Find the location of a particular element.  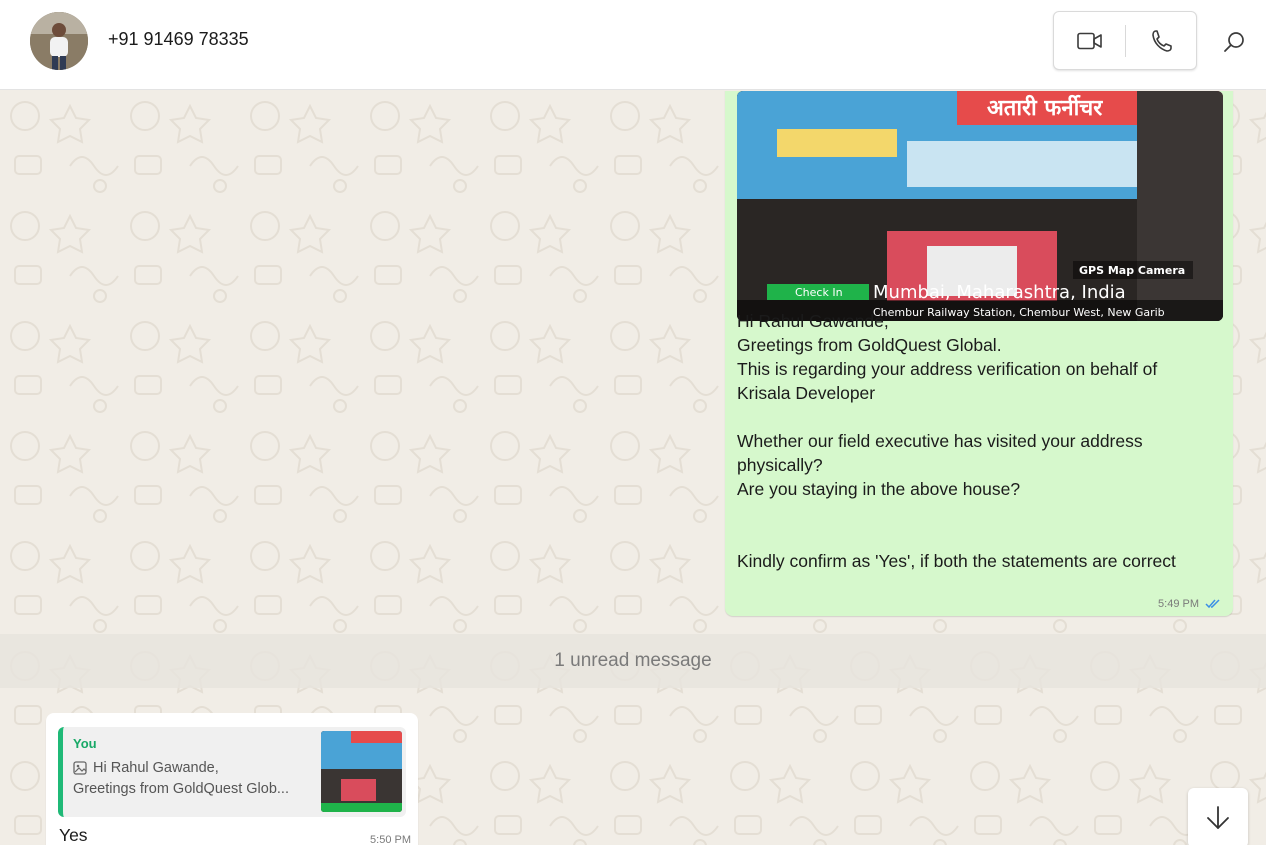

reply-time: 5:50 PM is located at coordinates (390, 839).